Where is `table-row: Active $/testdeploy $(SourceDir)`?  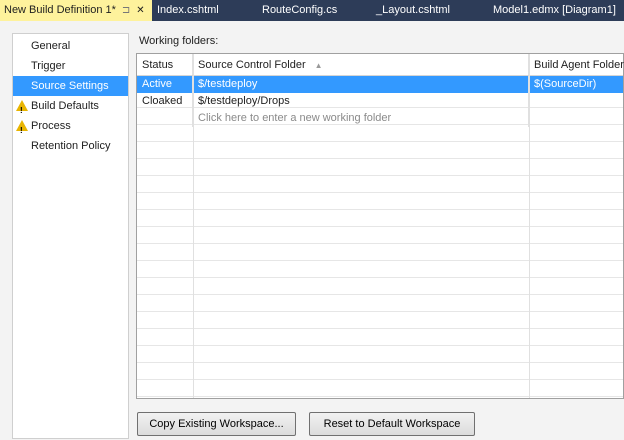
table-row: Active $/testdeploy $(SourceDir) is located at coordinates (380, 84).